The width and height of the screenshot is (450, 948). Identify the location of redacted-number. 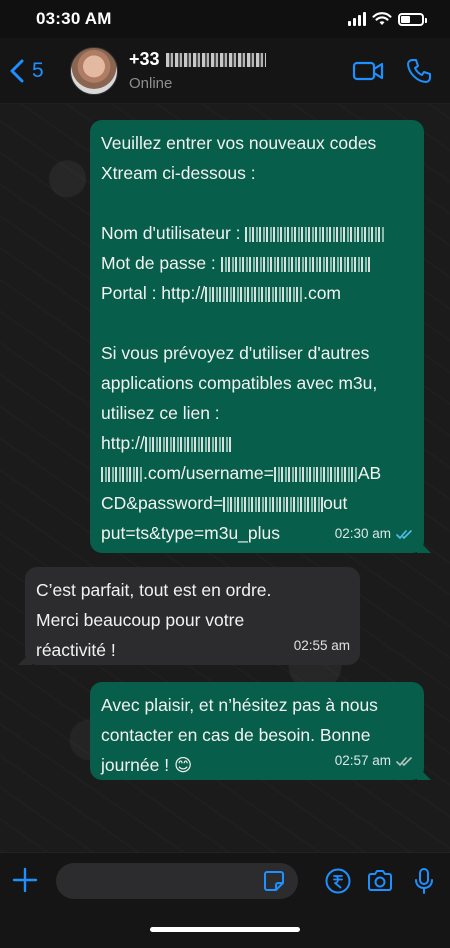
(215, 59).